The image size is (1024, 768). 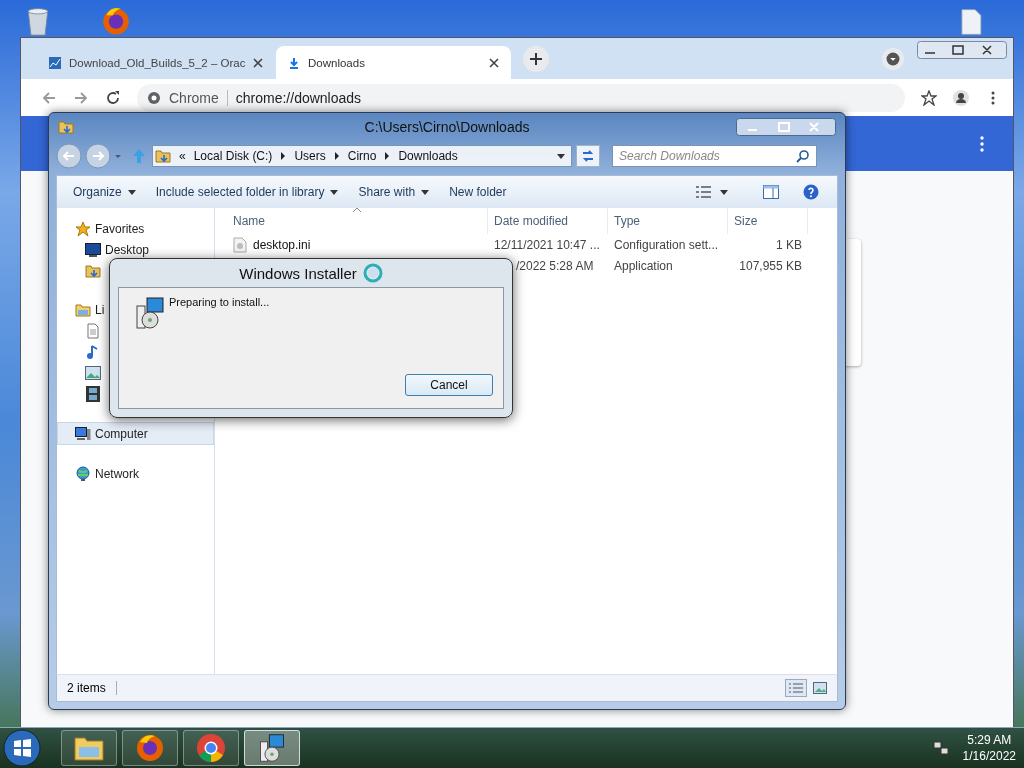 What do you see at coordinates (770, 265) in the screenshot?
I see `table-cell: 107,955 KB` at bounding box center [770, 265].